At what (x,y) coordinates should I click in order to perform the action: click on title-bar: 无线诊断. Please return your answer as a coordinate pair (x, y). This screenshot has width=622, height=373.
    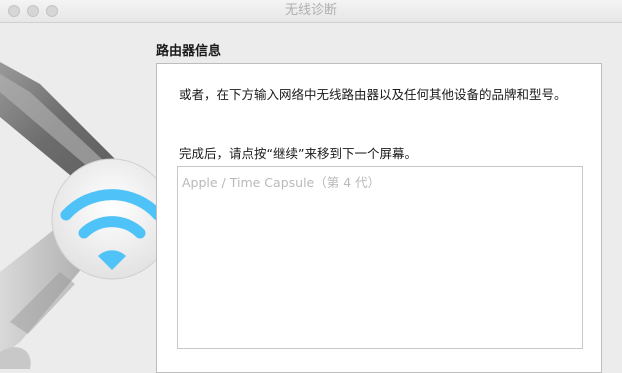
    Looking at the image, I should click on (311, 11).